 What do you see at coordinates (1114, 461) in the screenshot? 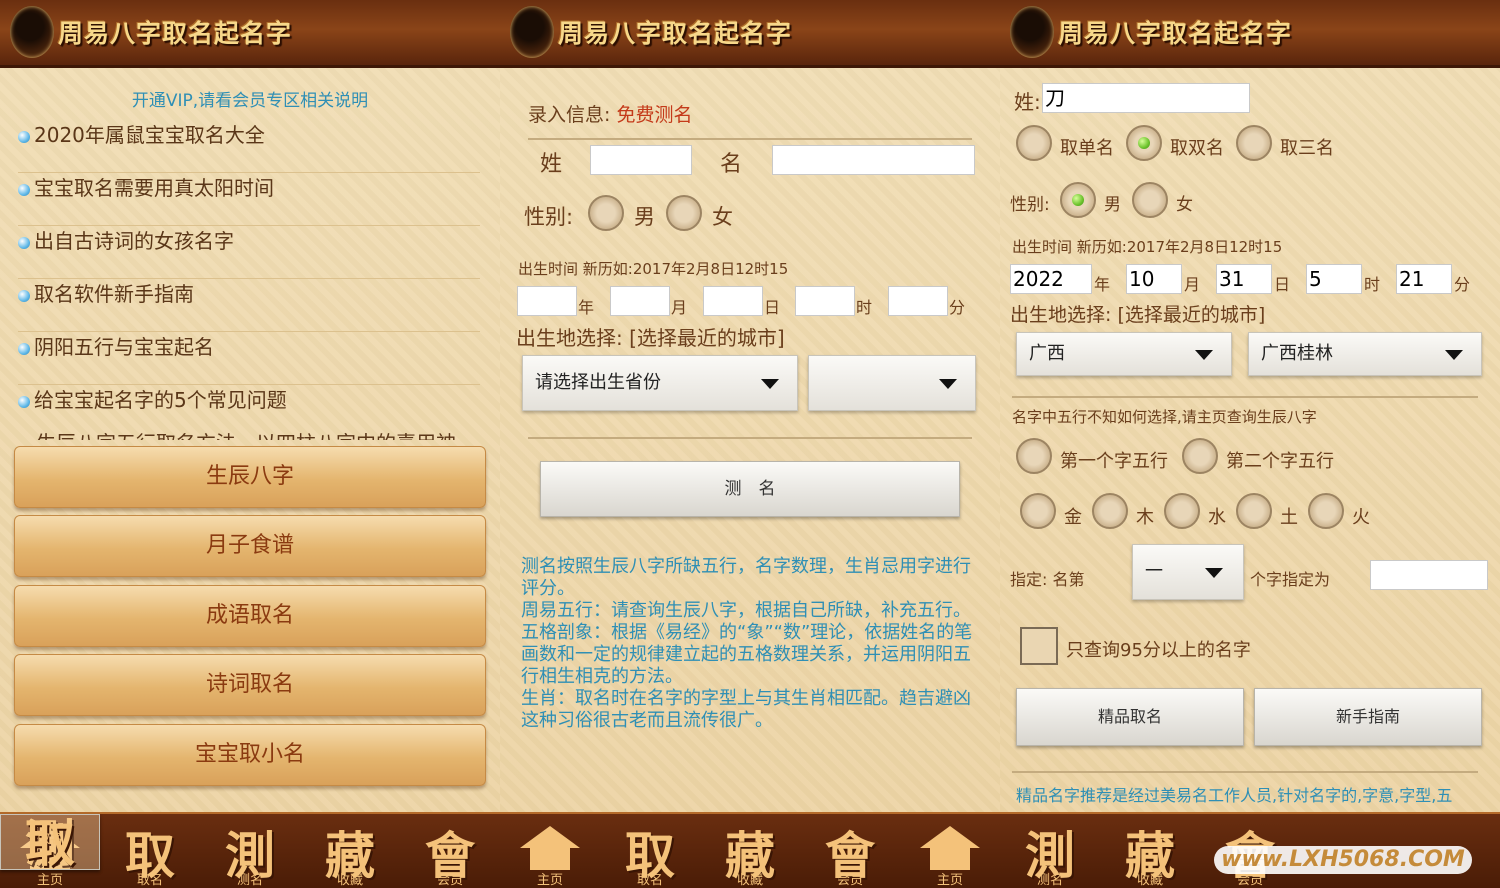
I see `first-char-wuxing-label: 第一个字五行` at bounding box center [1114, 461].